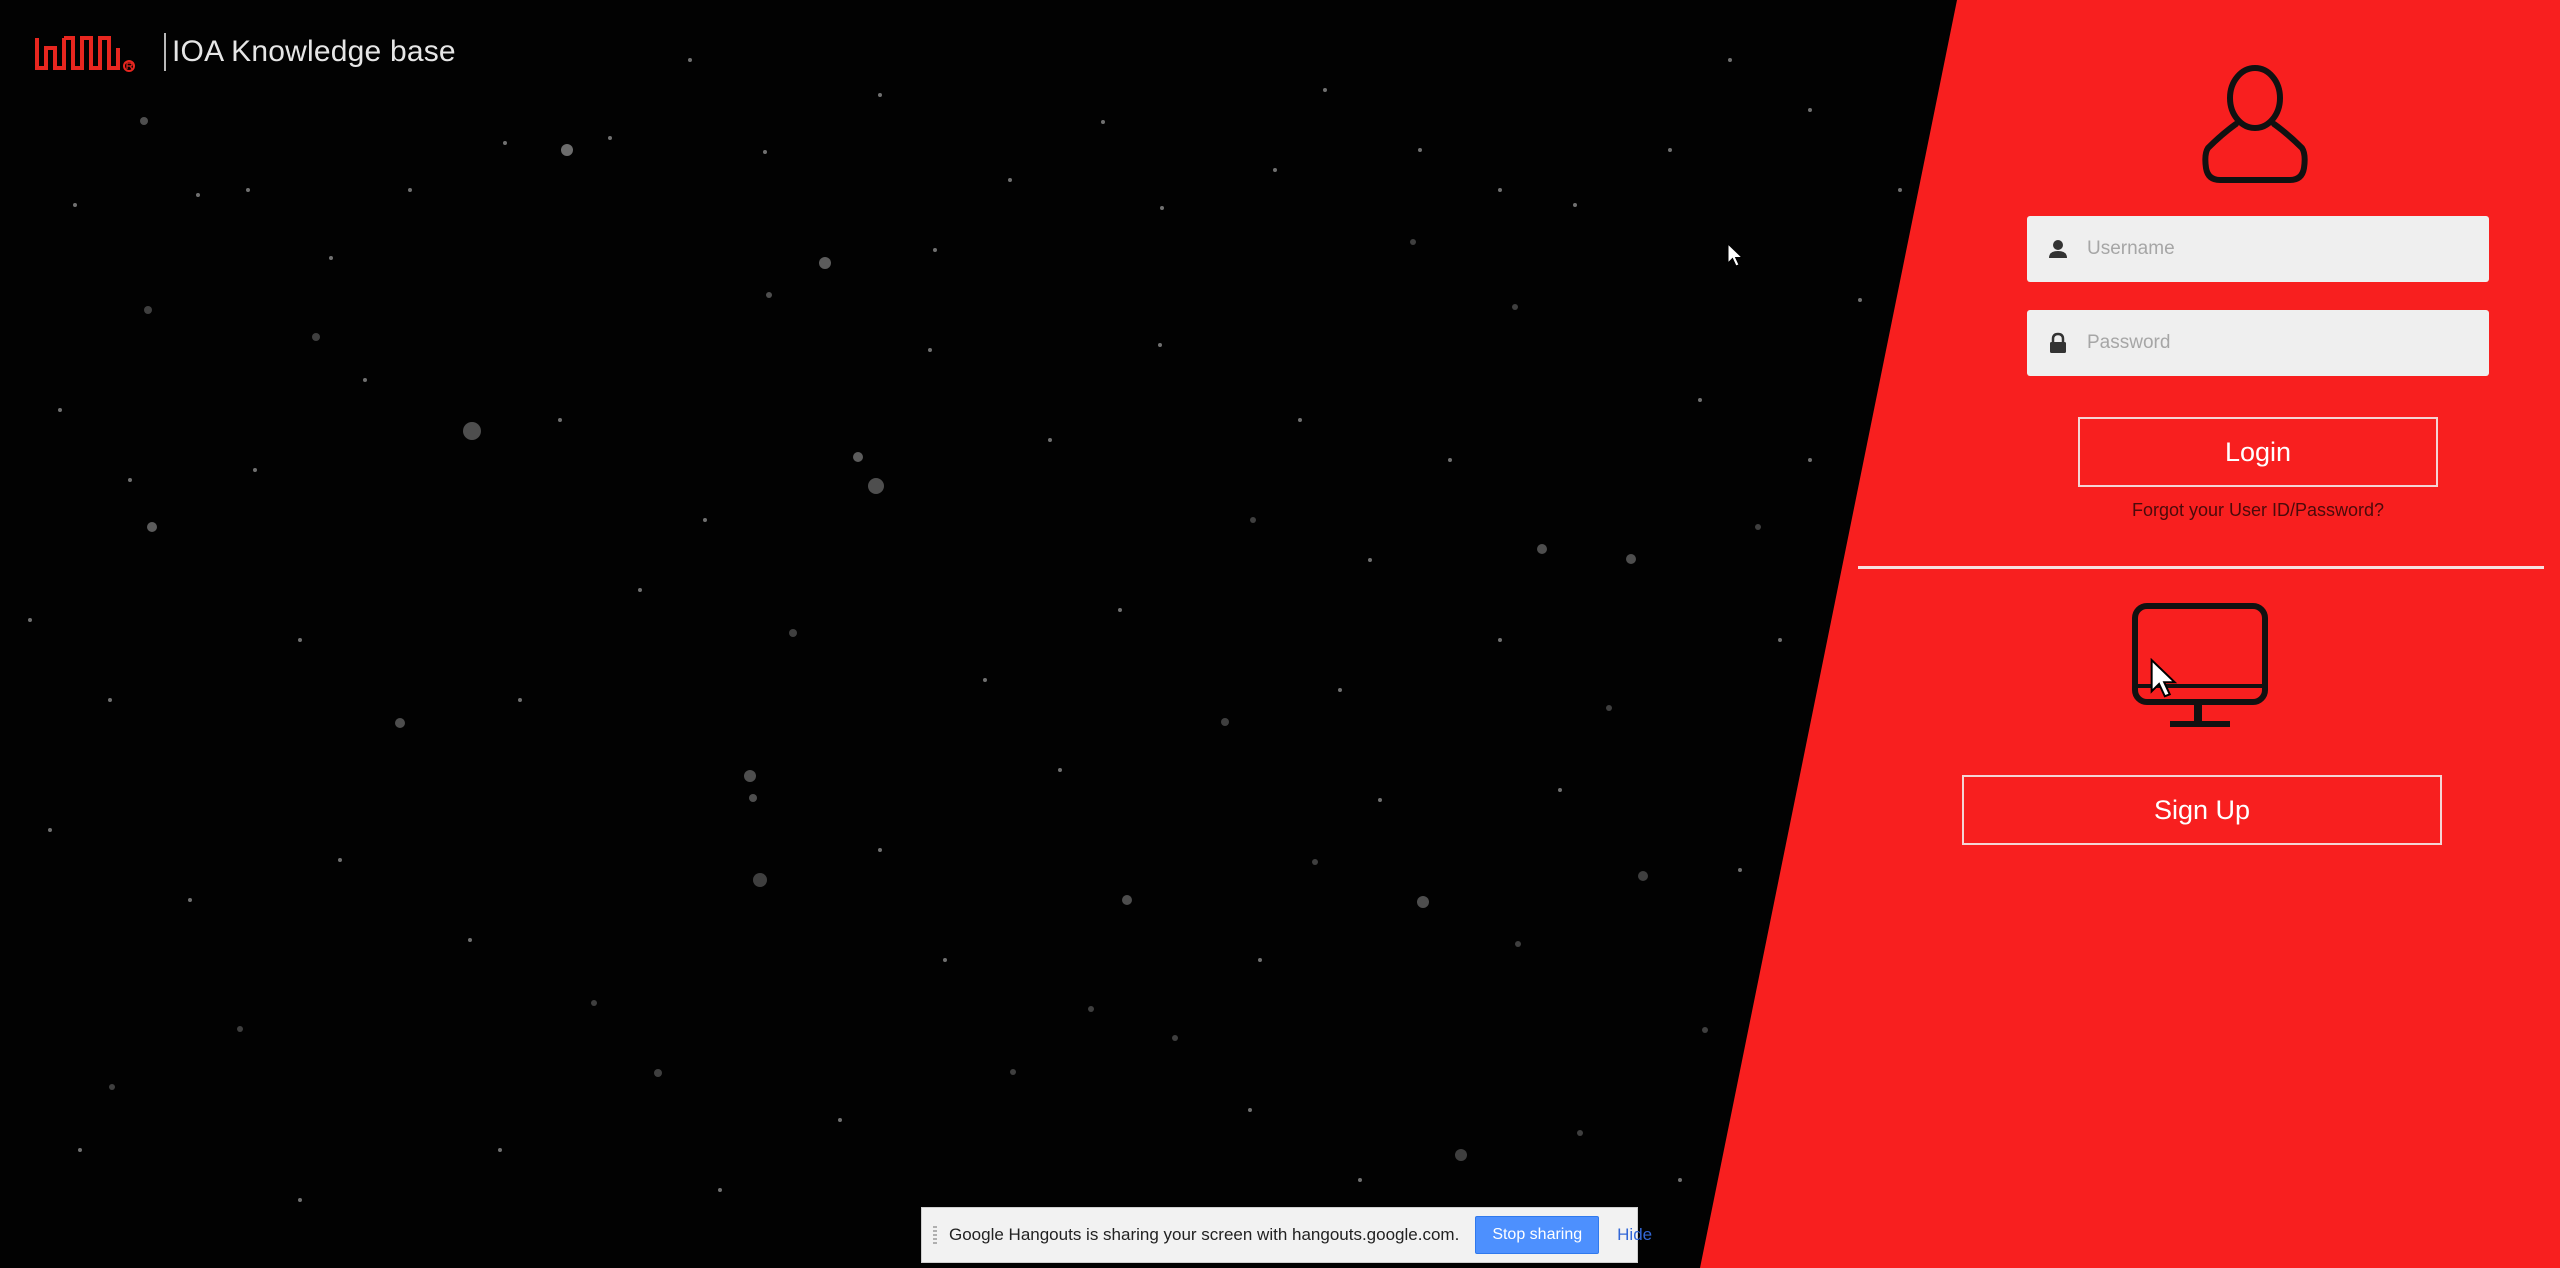 The width and height of the screenshot is (2560, 1268). Describe the element at coordinates (2258, 452) in the screenshot. I see `login-button: Login` at that location.